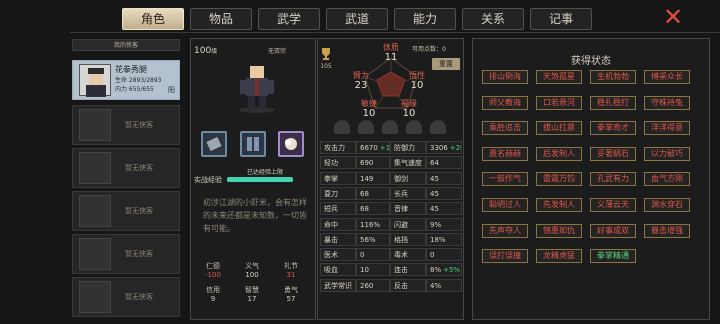  Describe the element at coordinates (253, 144) in the screenshot. I see `armor-equip-icon` at that location.